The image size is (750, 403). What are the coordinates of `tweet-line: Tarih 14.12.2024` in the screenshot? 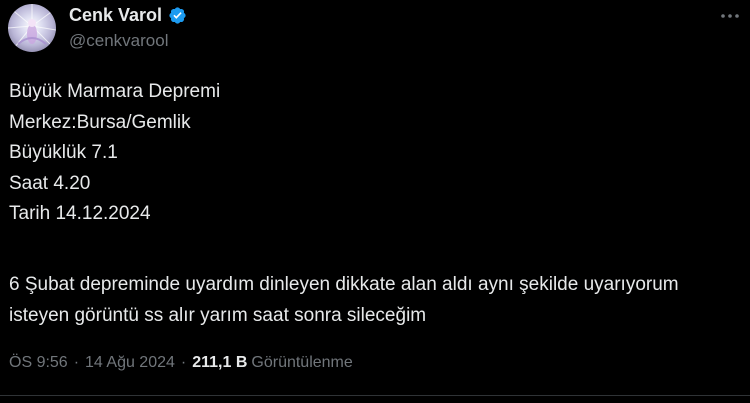 It's located at (80, 213).